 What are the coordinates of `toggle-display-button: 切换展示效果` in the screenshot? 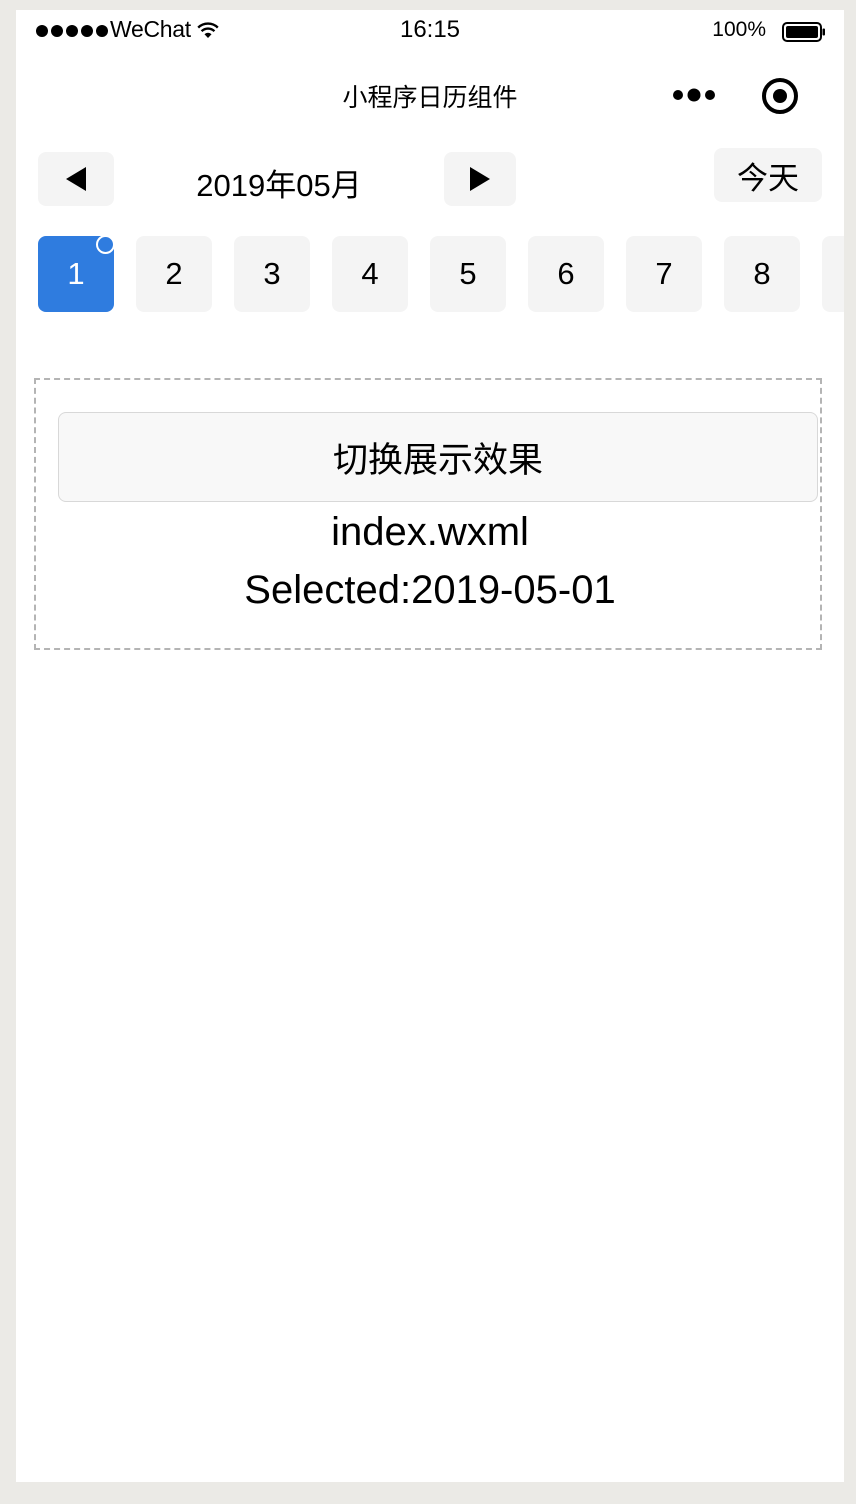 It's located at (438, 457).